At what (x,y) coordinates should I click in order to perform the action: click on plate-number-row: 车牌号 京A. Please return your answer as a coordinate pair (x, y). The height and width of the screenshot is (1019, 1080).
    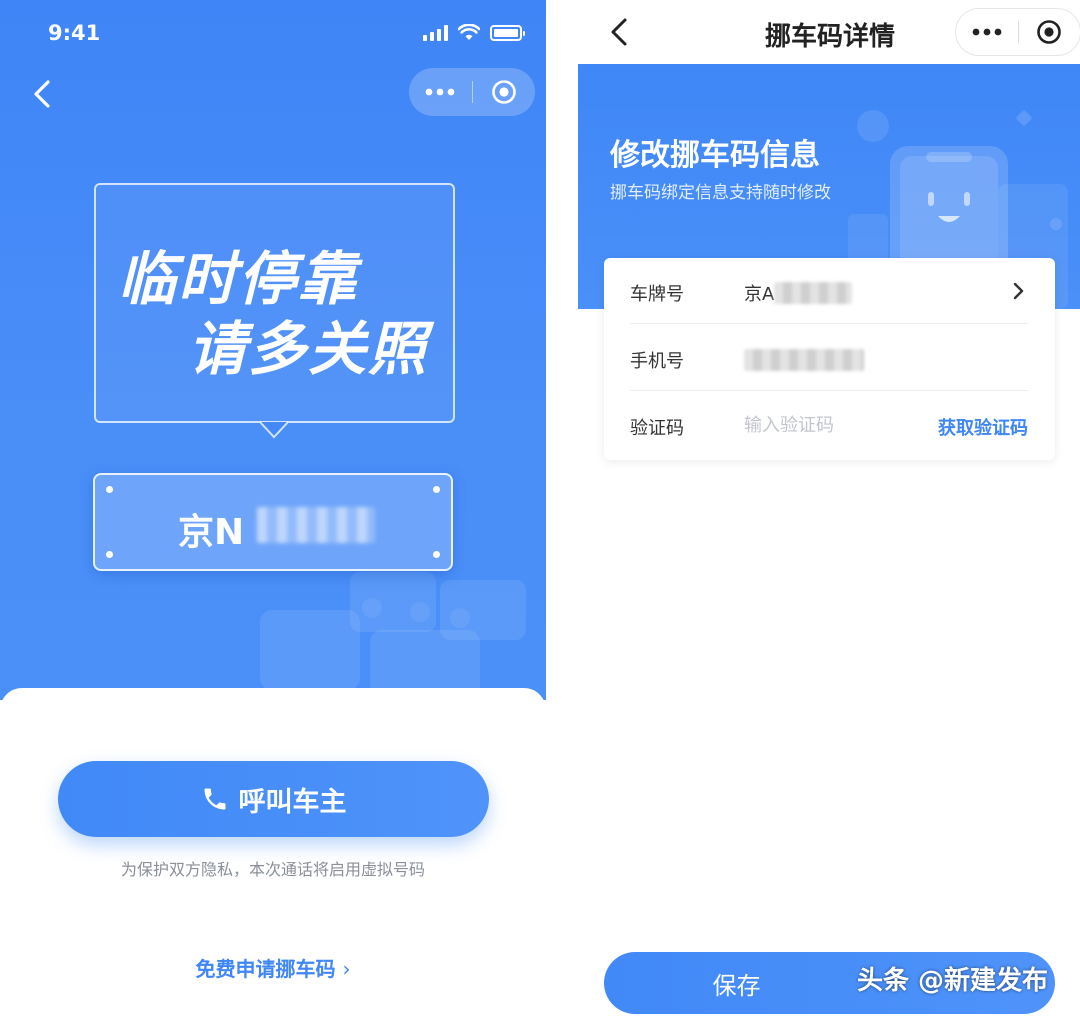
    Looking at the image, I should click on (829, 291).